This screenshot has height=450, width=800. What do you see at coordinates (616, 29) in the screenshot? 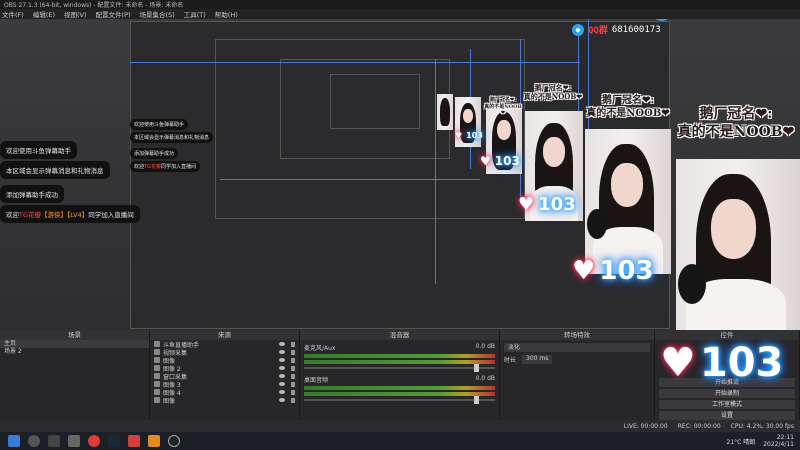
I see `qq-group-badge-nested: ● QQ群 681600173` at bounding box center [616, 29].